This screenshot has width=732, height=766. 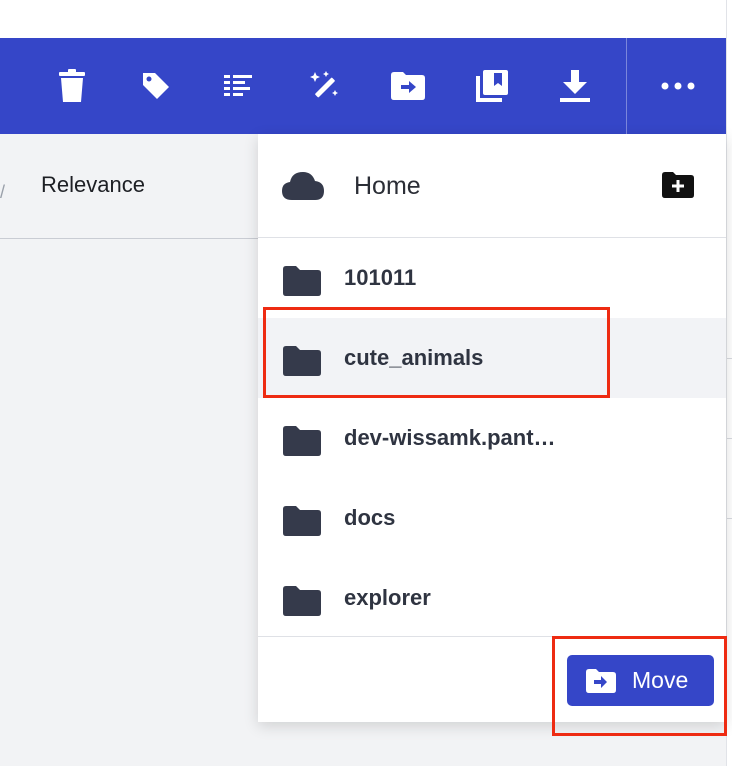 I want to click on home-breadcrumb: Home, so click(x=387, y=186).